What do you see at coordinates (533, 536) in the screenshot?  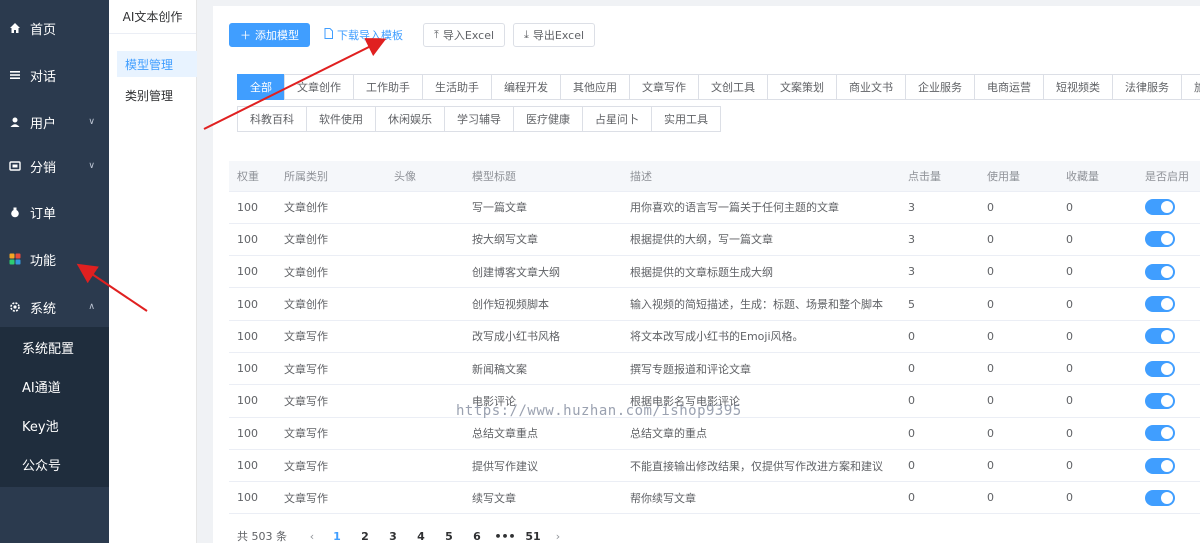 I see `page-number: 51` at bounding box center [533, 536].